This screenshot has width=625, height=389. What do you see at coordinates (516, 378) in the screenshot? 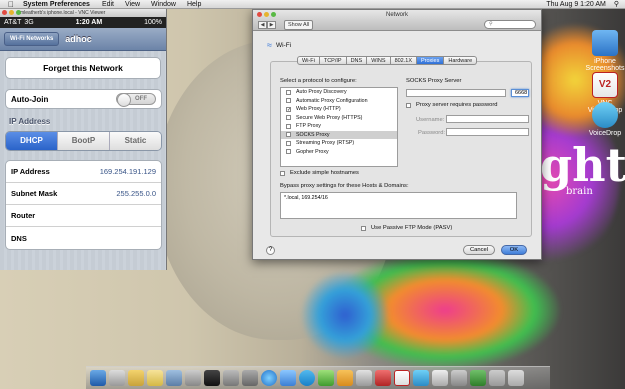
I see `trash-icon` at bounding box center [516, 378].